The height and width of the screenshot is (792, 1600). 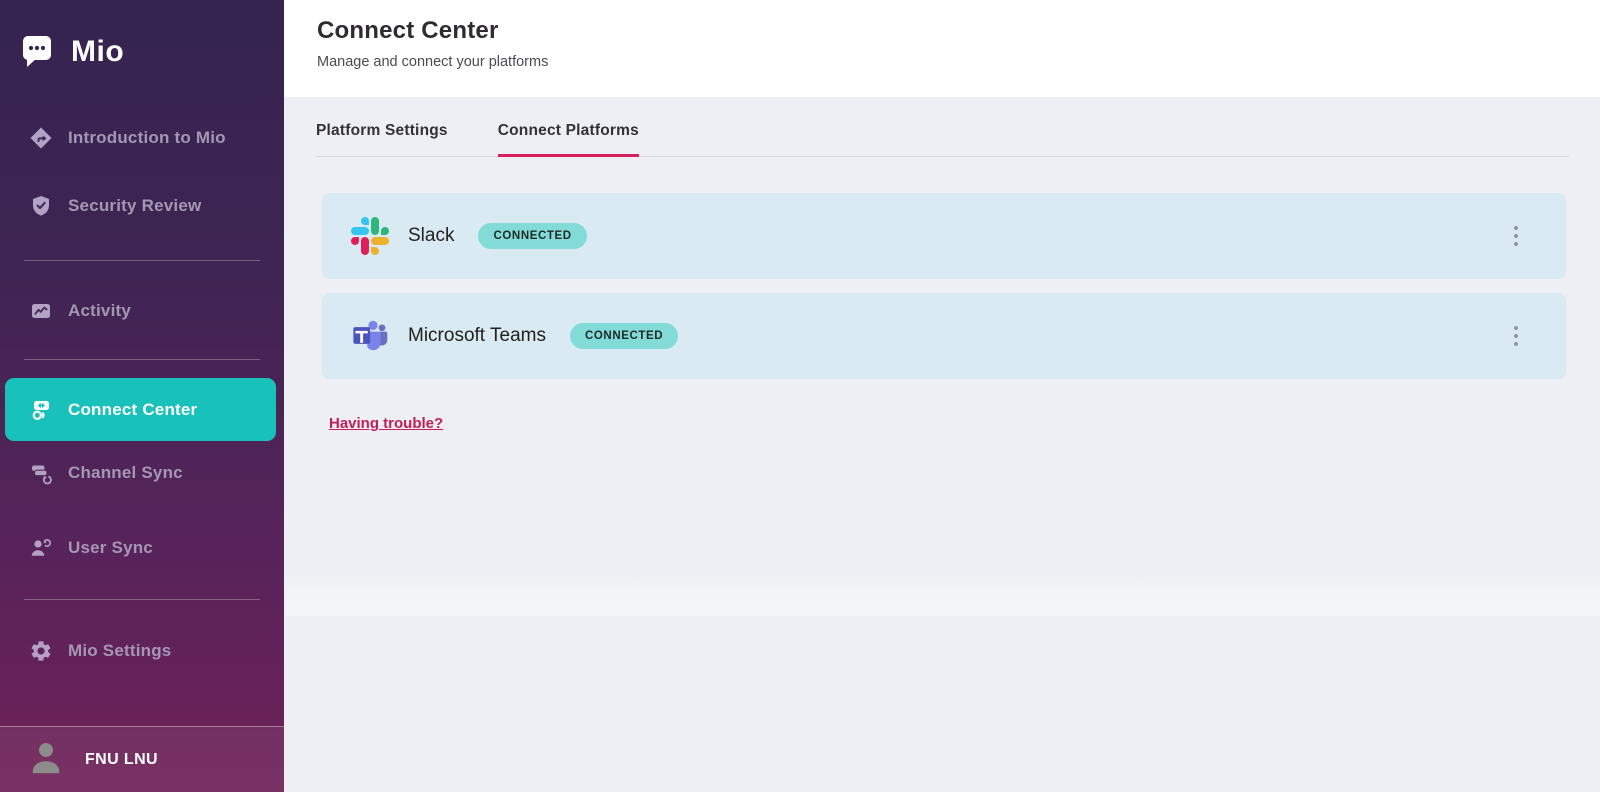 What do you see at coordinates (122, 759) in the screenshot?
I see `user-name: FNU LNU` at bounding box center [122, 759].